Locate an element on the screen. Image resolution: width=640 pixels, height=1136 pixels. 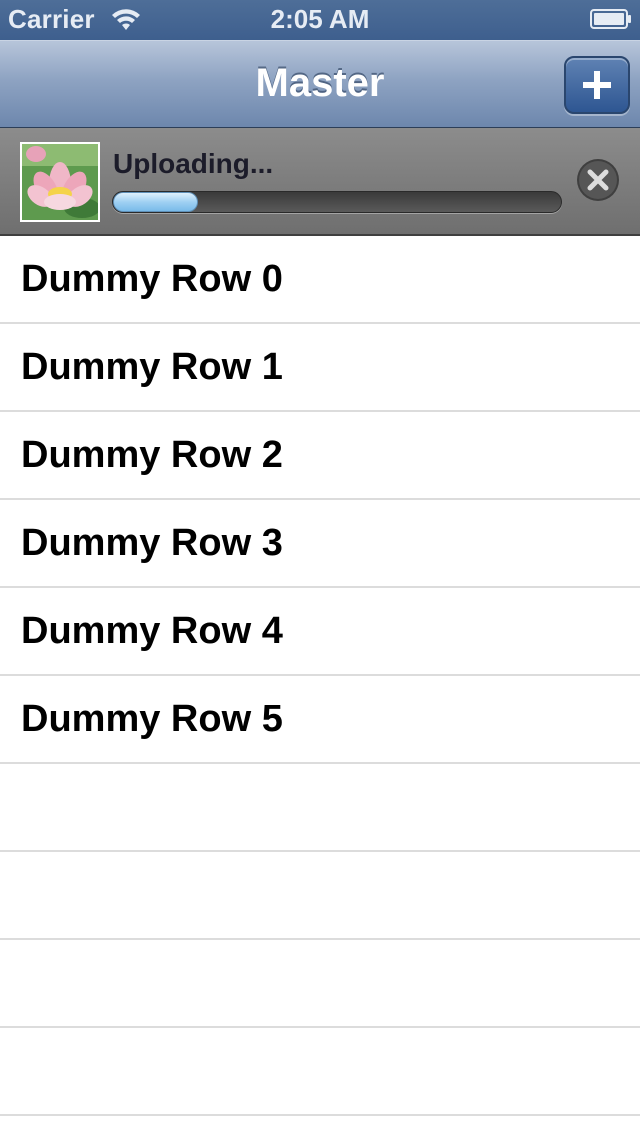
clock: 2:05 AM is located at coordinates (320, 19).